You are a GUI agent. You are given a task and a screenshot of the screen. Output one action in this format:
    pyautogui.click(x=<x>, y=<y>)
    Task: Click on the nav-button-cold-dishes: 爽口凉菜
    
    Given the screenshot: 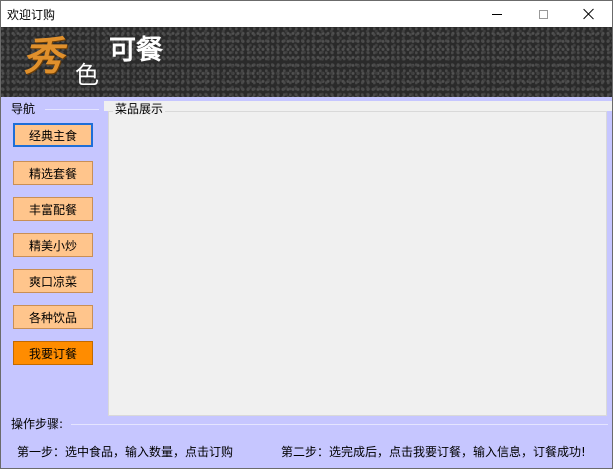 What is the action you would take?
    pyautogui.click(x=53, y=281)
    